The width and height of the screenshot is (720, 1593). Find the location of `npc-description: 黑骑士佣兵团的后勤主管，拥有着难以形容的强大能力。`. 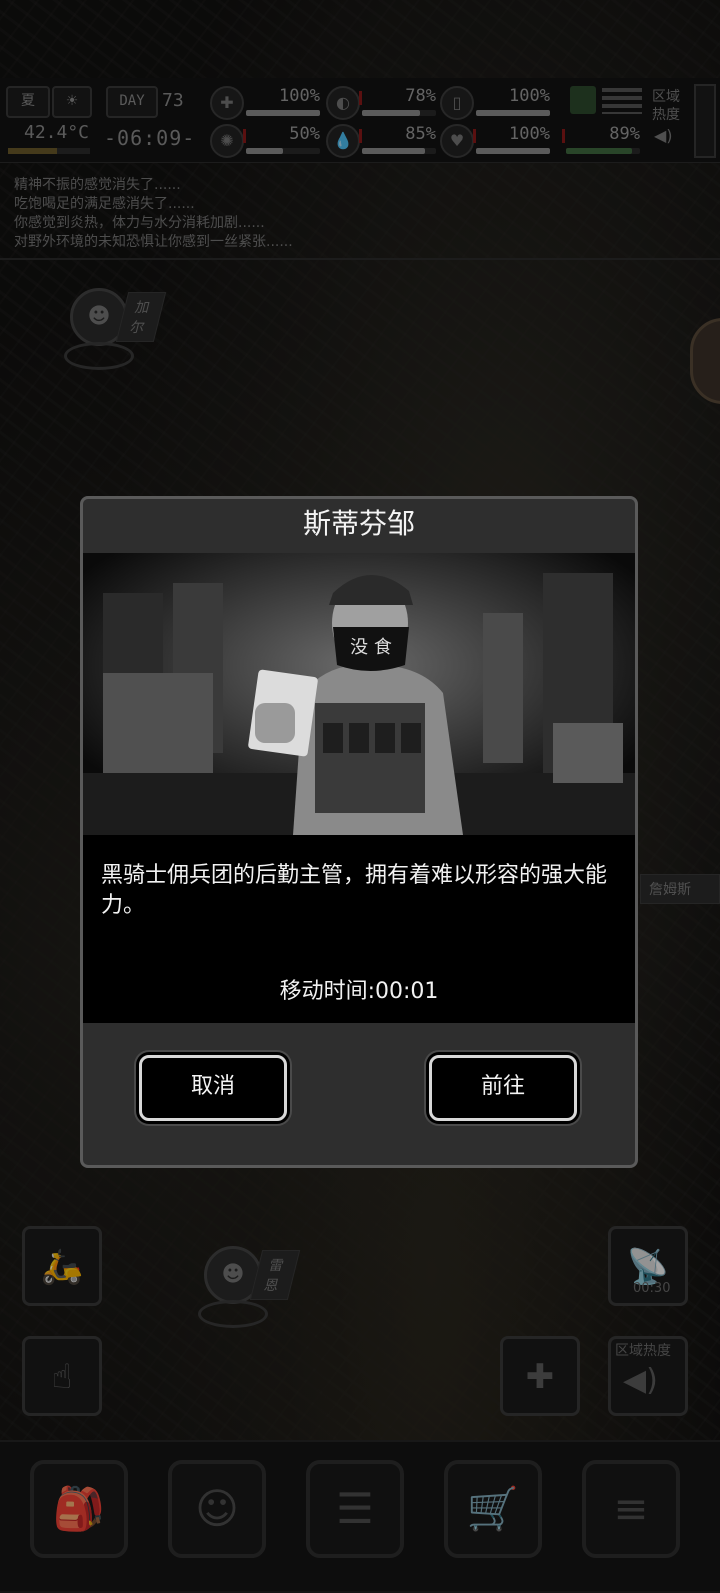

npc-description: 黑骑士佣兵团的后勤主管，拥有着难以形容的强大能力。 is located at coordinates (354, 890).